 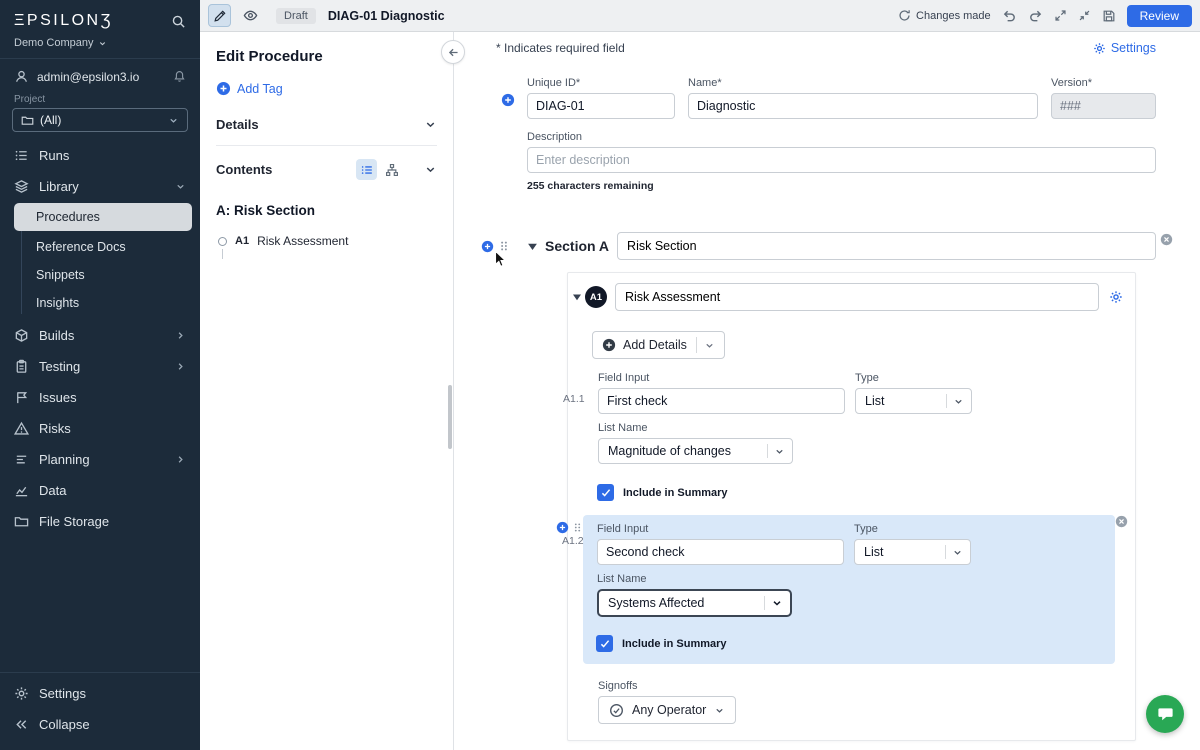 I want to click on redo-button, so click(x=1035, y=15).